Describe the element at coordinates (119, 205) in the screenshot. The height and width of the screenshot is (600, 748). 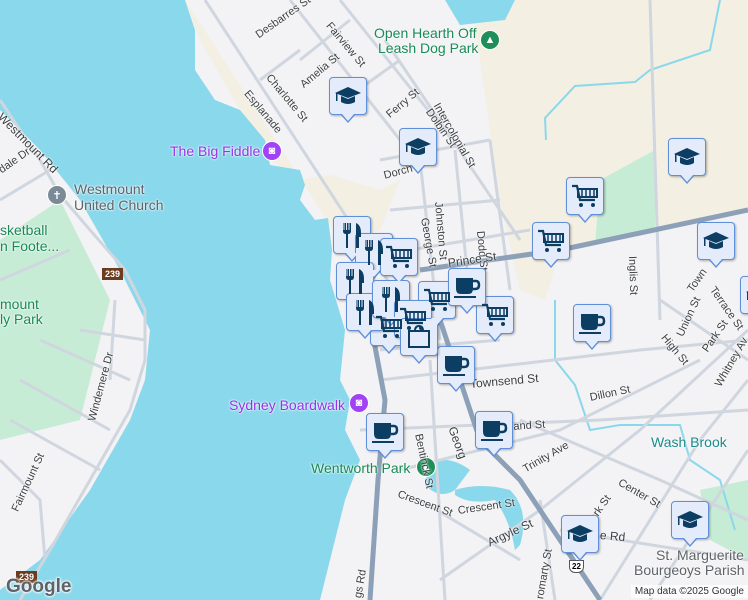
I see `poi-westmount-church-line2: United Church` at that location.